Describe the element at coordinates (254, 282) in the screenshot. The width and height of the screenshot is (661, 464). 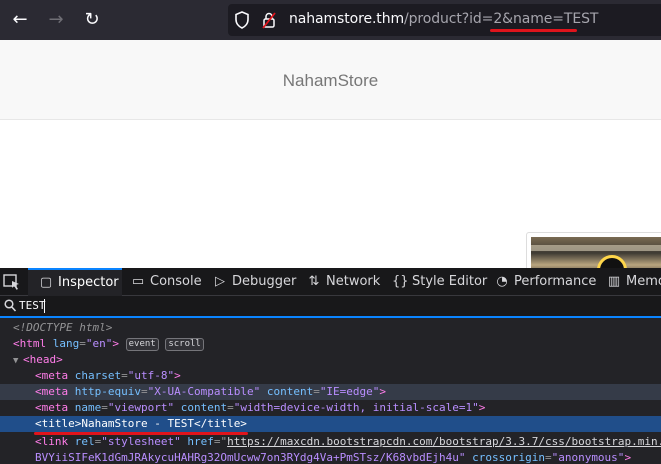
I see `tab-debugger: ▷ Debugger` at that location.